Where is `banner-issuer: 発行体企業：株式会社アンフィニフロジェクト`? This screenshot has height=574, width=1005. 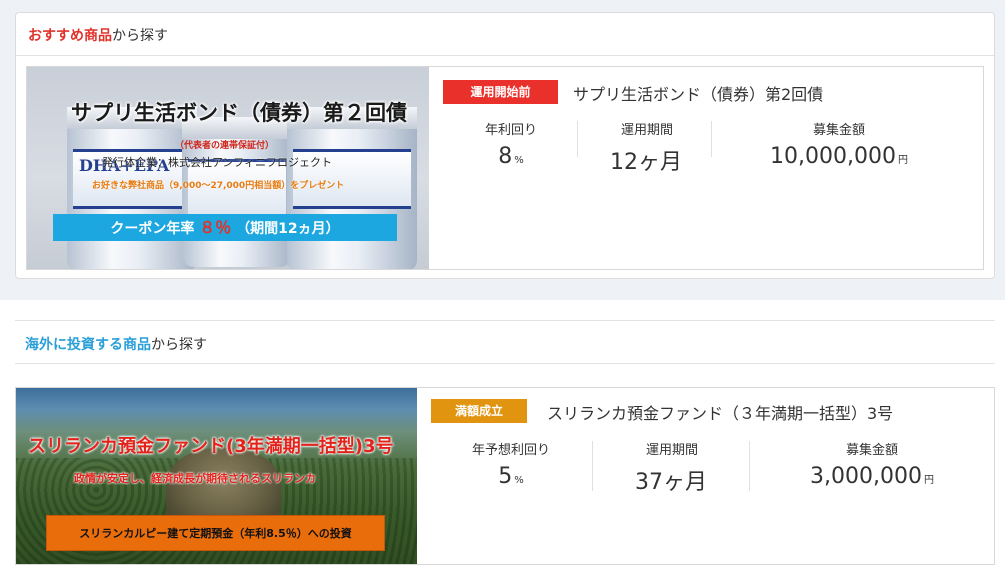 banner-issuer: 発行体企業：株式会社アンフィニフロジェクト is located at coordinates (217, 162).